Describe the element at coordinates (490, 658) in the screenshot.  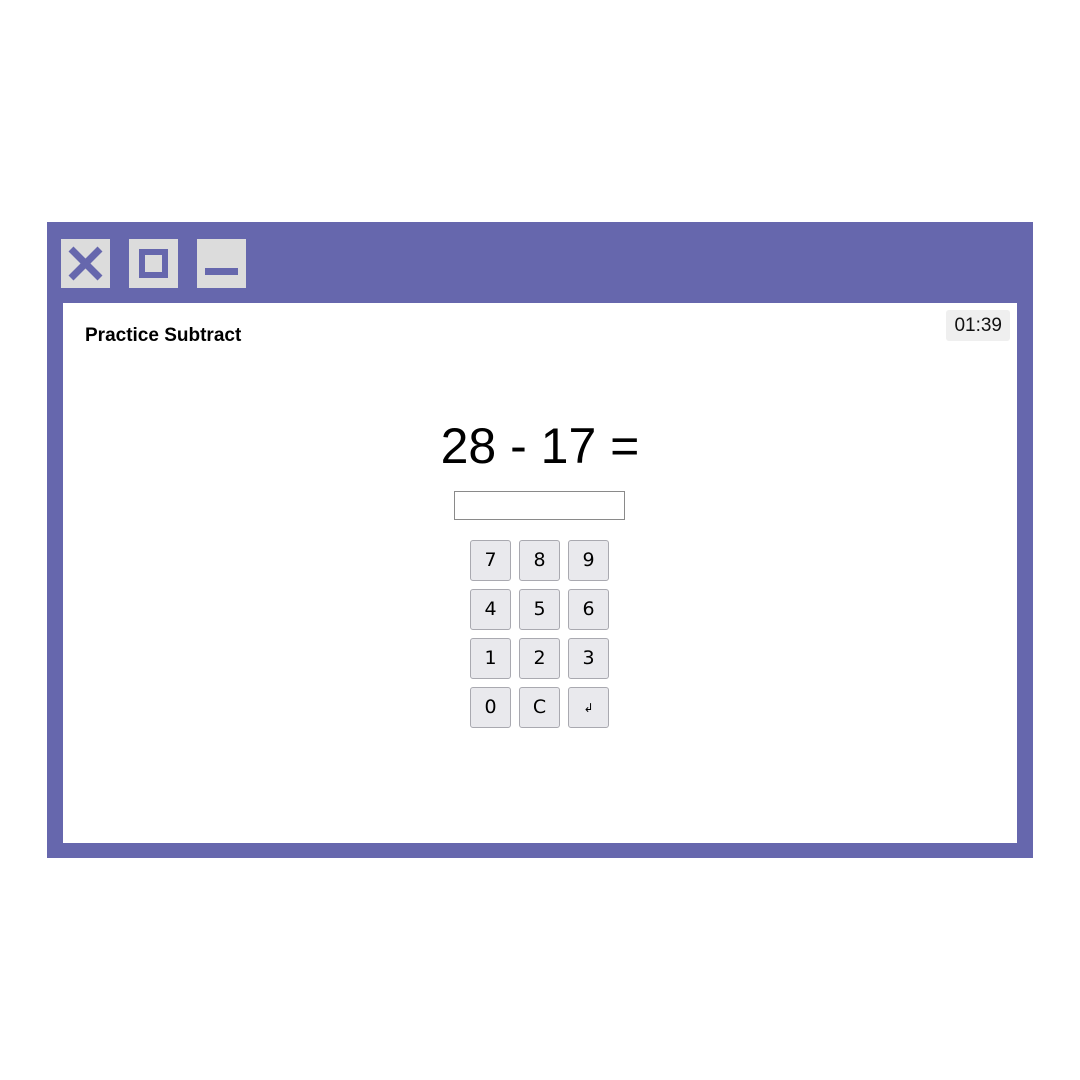
I see `key-1: 1` at that location.